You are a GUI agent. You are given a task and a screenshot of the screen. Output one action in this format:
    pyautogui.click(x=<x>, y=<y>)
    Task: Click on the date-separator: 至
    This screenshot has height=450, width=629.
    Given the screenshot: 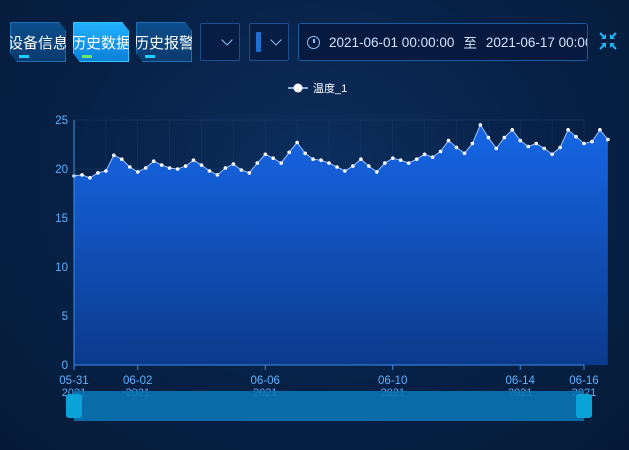 What is the action you would take?
    pyautogui.click(x=470, y=43)
    